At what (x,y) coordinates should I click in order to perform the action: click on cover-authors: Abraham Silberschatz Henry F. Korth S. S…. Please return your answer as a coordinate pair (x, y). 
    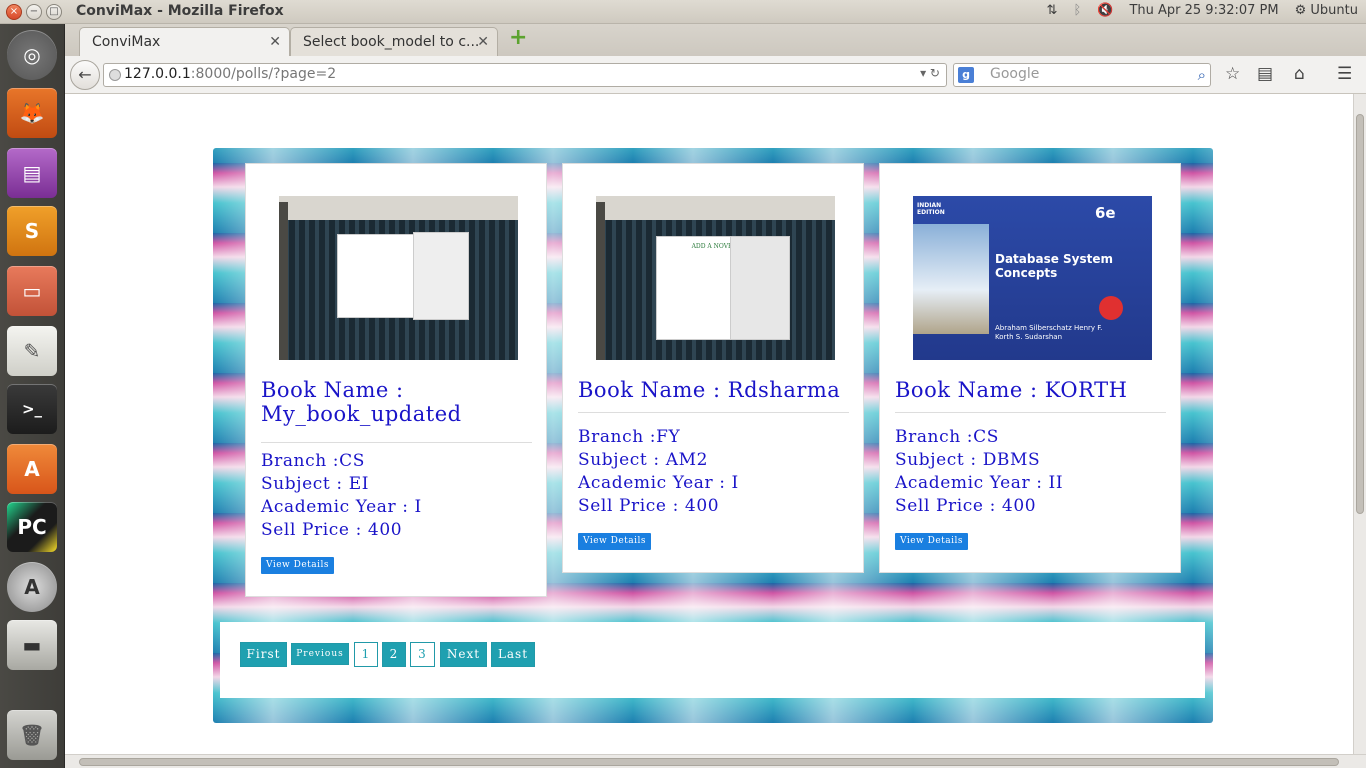
    Looking at the image, I should click on (1049, 332).